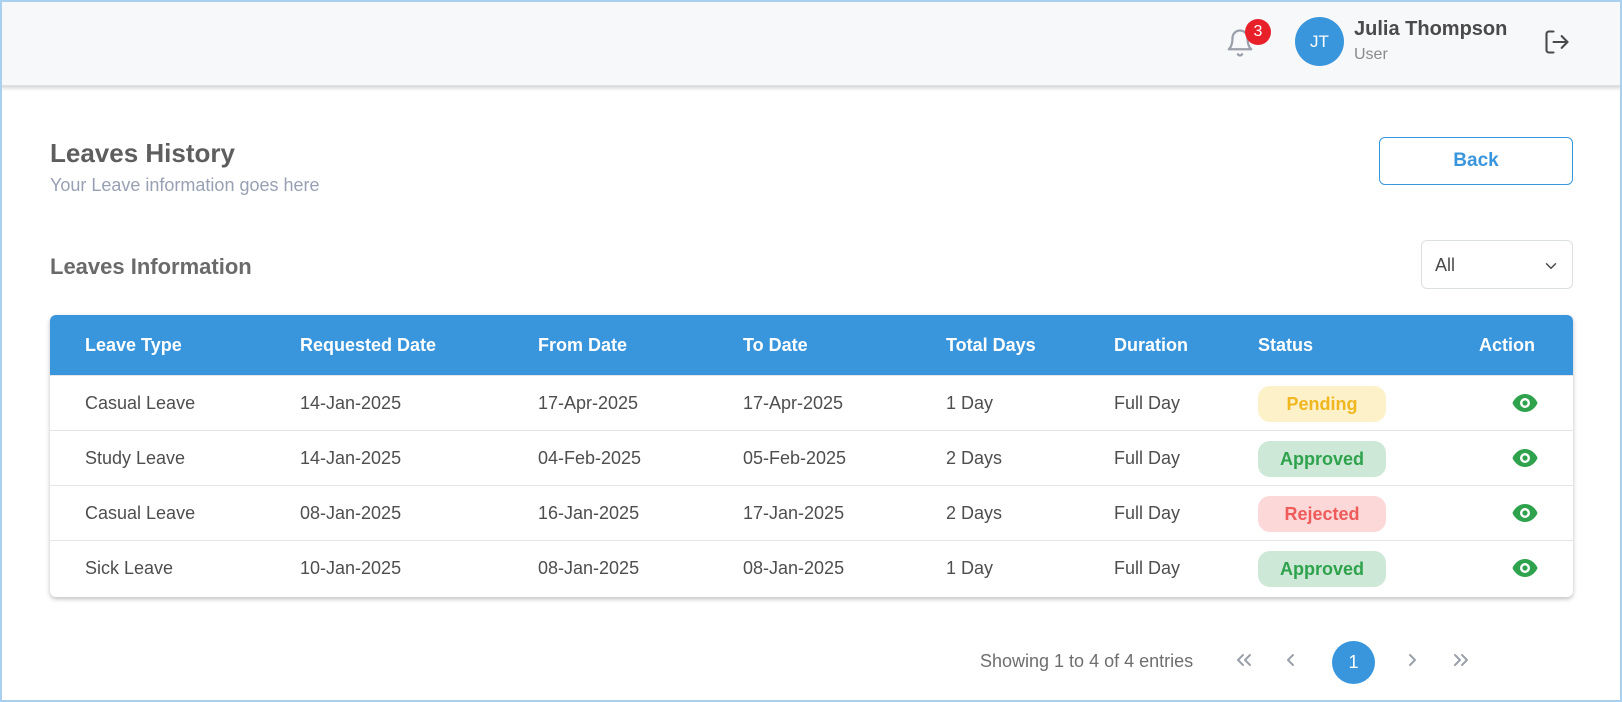  What do you see at coordinates (1461, 660) in the screenshot?
I see `last-page-icon` at bounding box center [1461, 660].